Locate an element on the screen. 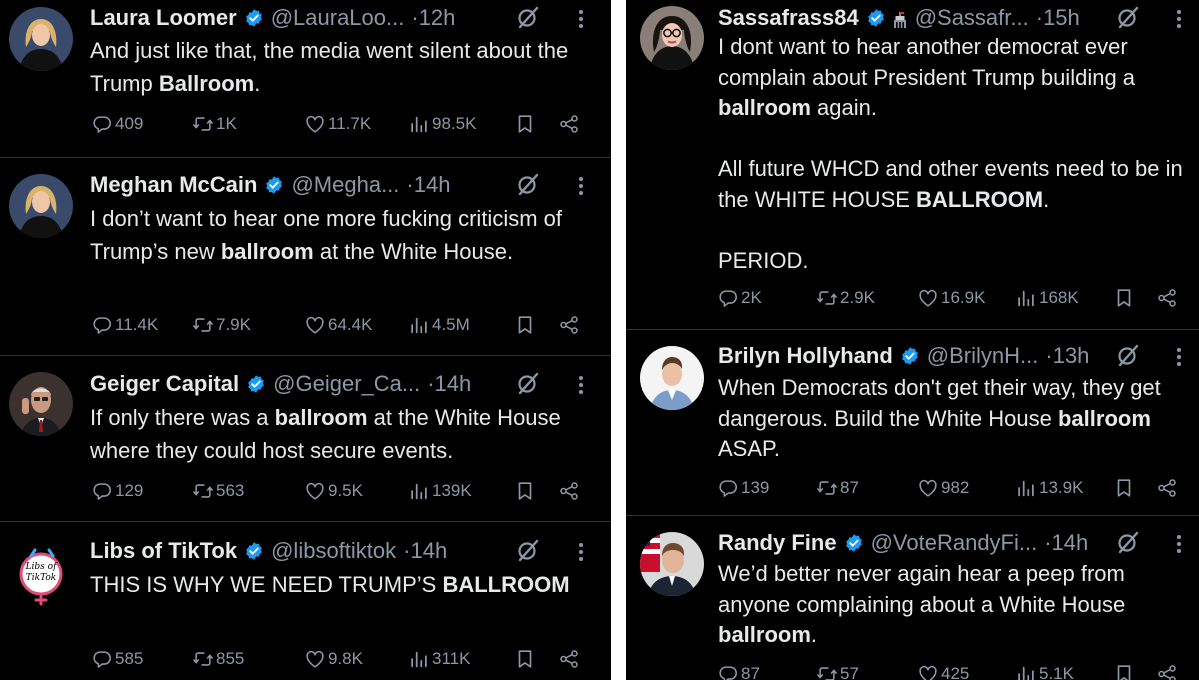 Image resolution: width=1199 pixels, height=680 pixels. views-button: 13.9K is located at coordinates (1049, 488).